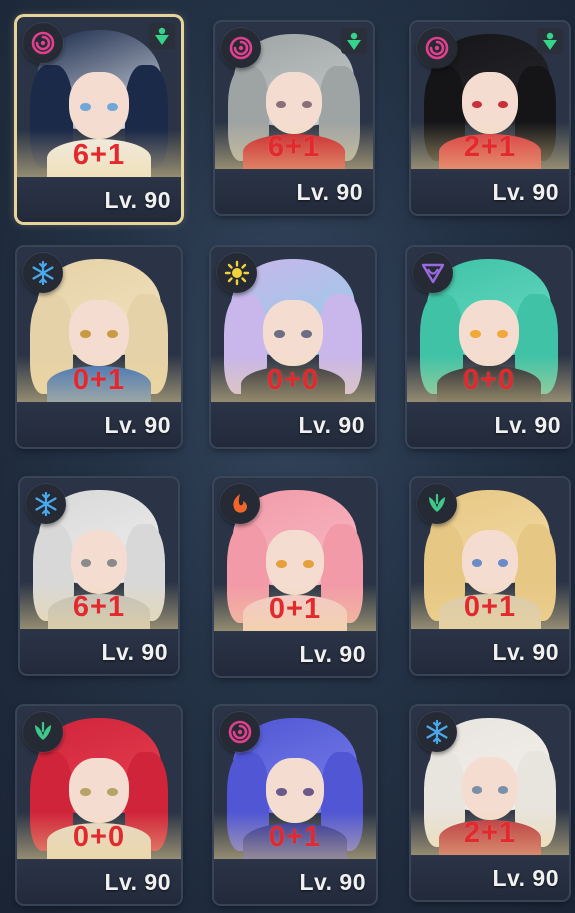 This screenshot has height=913, width=575. What do you see at coordinates (433, 273) in the screenshot?
I see `ether-icon` at bounding box center [433, 273].